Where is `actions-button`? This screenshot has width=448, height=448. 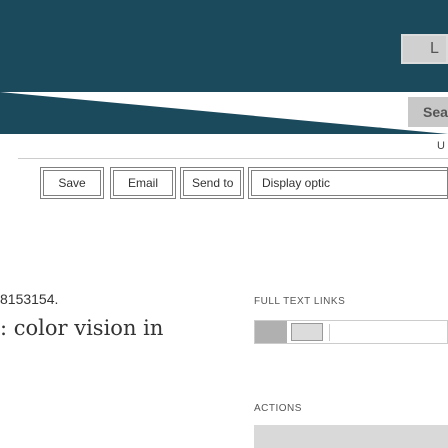
actions-button is located at coordinates (351, 436).